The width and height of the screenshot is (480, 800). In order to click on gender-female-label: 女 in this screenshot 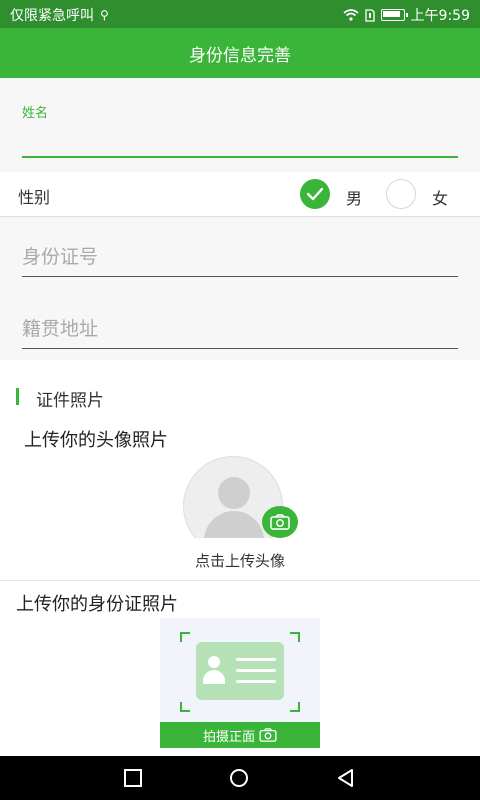, I will do `click(440, 197)`.